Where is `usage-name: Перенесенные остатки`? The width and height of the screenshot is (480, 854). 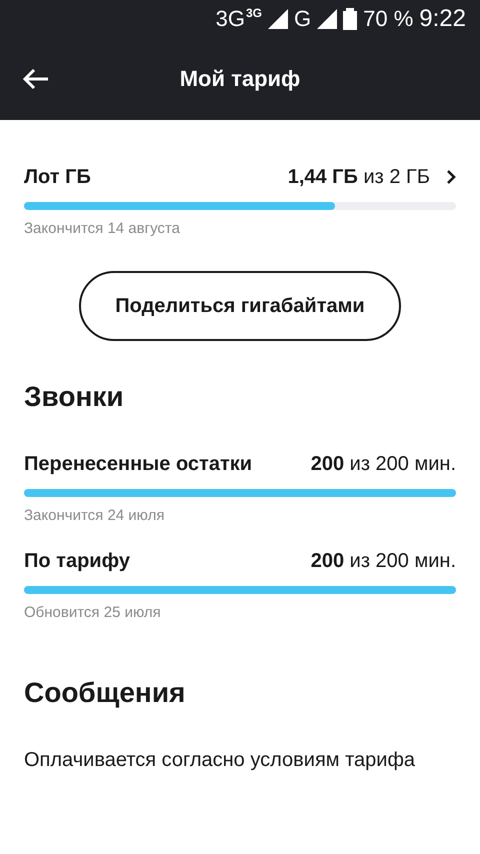
usage-name: Перенесенные остатки is located at coordinates (139, 464).